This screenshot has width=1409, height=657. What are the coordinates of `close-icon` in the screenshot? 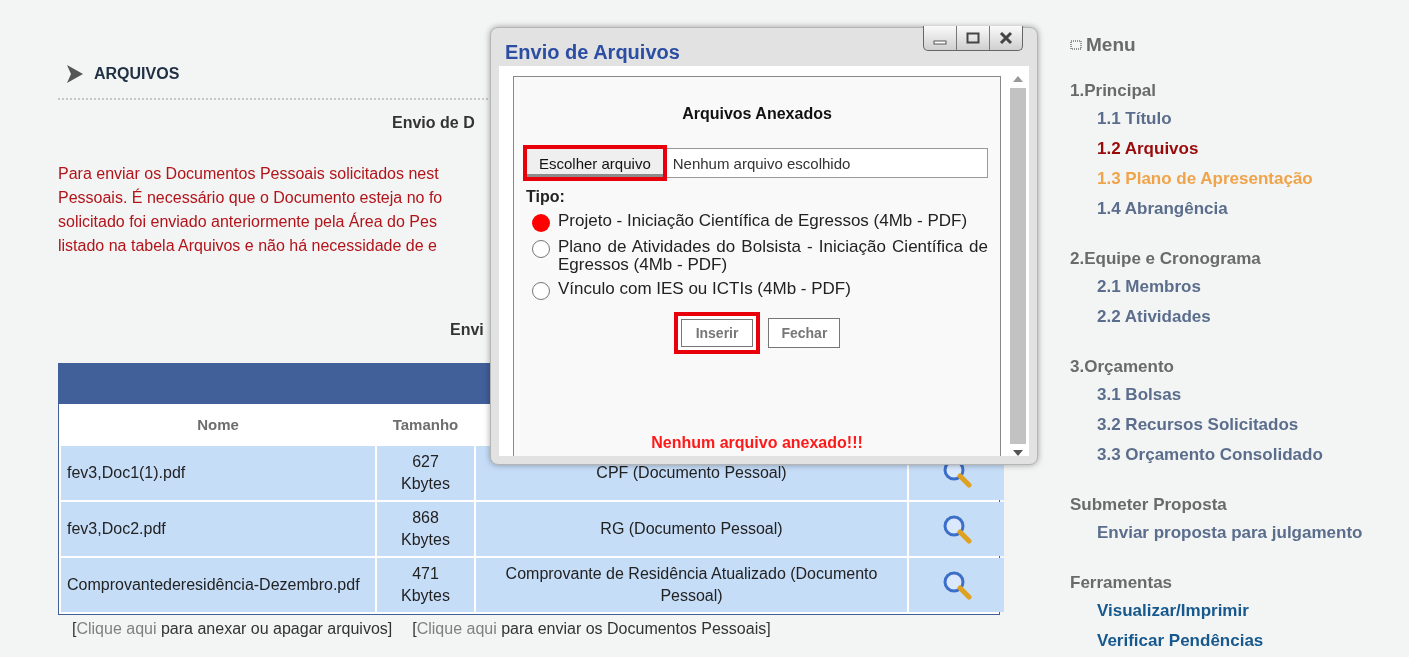 It's located at (1006, 38).